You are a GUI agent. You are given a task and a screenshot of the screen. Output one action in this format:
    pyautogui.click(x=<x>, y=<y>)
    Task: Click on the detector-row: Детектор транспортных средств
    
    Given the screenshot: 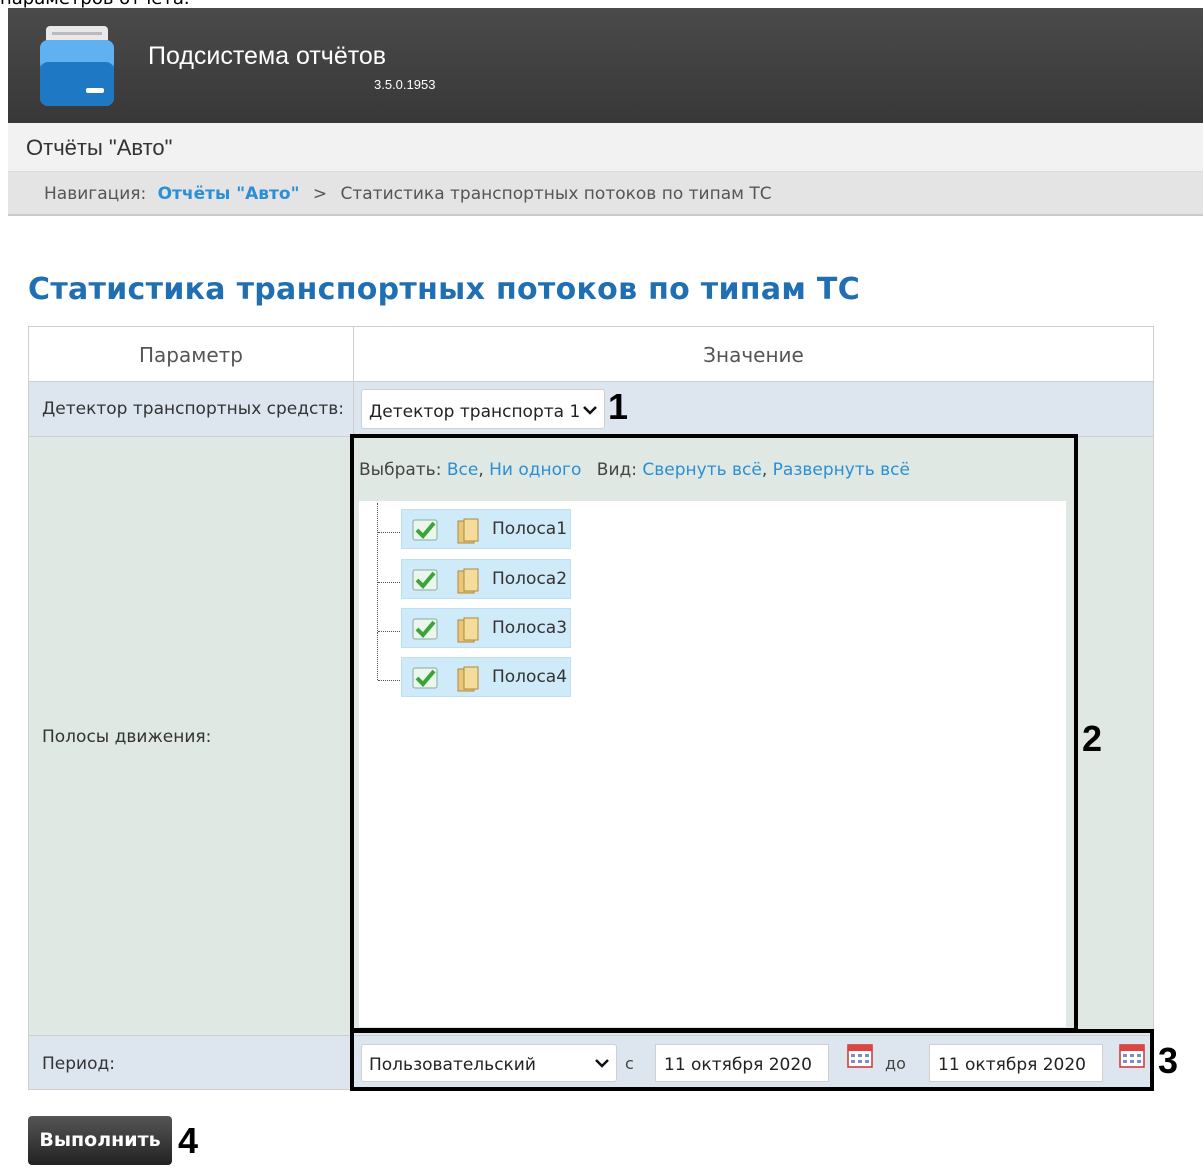 What is the action you would take?
    pyautogui.click(x=591, y=409)
    